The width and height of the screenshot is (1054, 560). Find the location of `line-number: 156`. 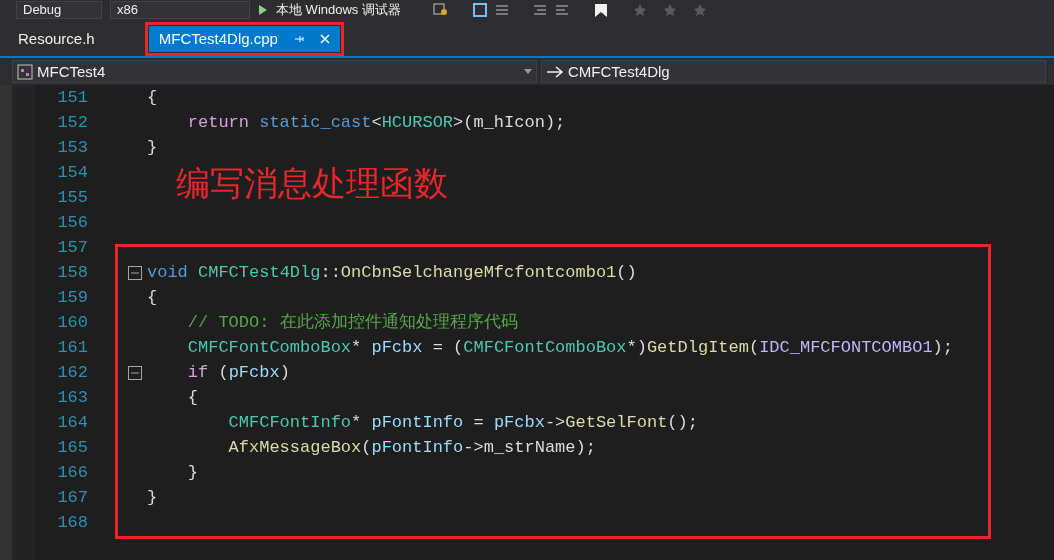

line-number: 156 is located at coordinates (72, 223).